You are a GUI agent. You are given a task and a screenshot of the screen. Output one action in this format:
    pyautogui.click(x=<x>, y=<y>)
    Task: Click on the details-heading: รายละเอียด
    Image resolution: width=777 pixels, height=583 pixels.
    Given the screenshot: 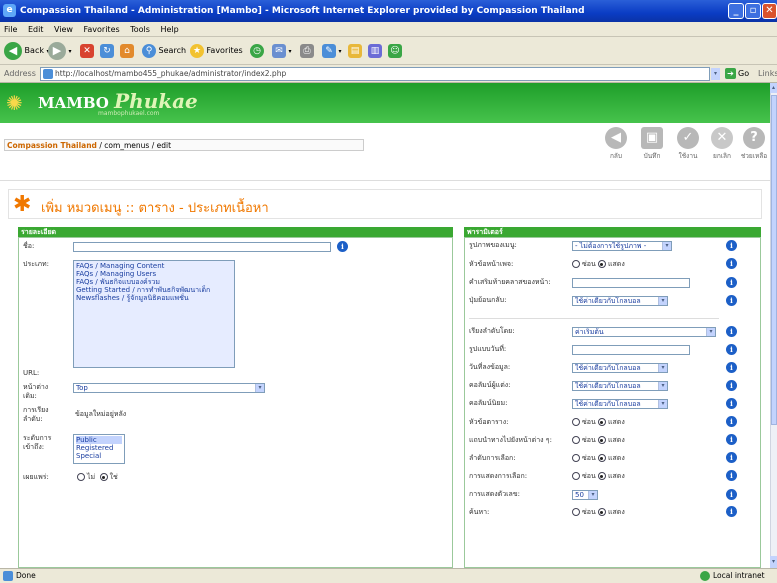 What is the action you would take?
    pyautogui.click(x=235, y=232)
    